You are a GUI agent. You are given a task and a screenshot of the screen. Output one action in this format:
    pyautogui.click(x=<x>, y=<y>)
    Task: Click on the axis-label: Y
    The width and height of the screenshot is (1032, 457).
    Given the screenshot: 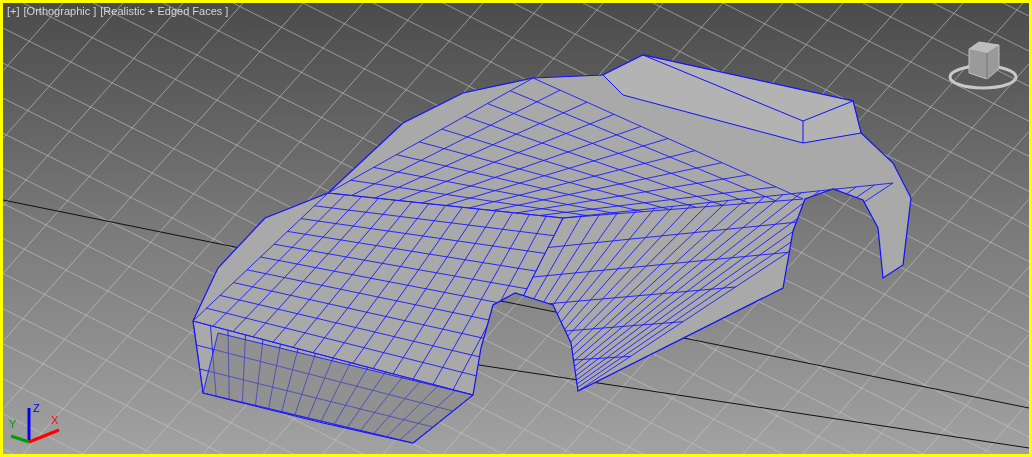 What is the action you would take?
    pyautogui.click(x=13, y=424)
    